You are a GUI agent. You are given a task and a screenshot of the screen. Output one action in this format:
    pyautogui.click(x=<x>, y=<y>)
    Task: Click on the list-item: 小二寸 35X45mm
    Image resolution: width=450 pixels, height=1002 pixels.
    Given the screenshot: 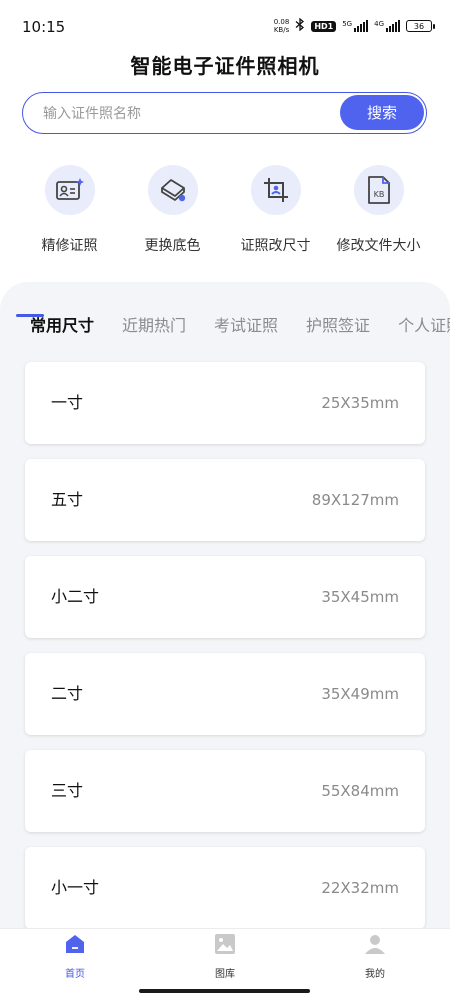 What is the action you would take?
    pyautogui.click(x=225, y=597)
    